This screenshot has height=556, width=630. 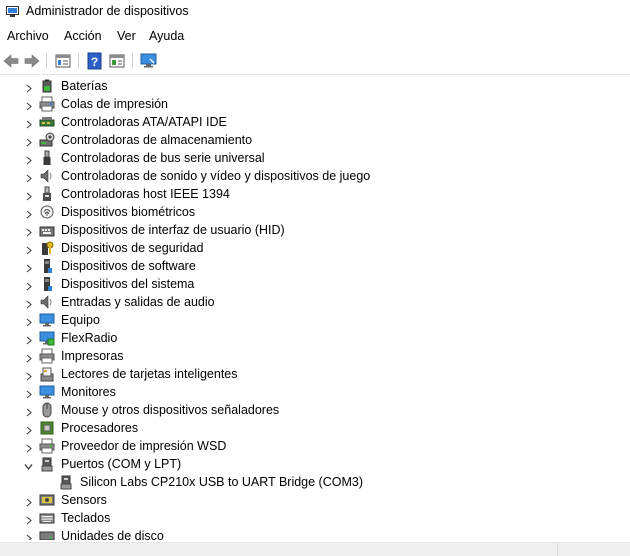 What do you see at coordinates (315, 266) in the screenshot?
I see `tree-node: Dispositivos de software` at bounding box center [315, 266].